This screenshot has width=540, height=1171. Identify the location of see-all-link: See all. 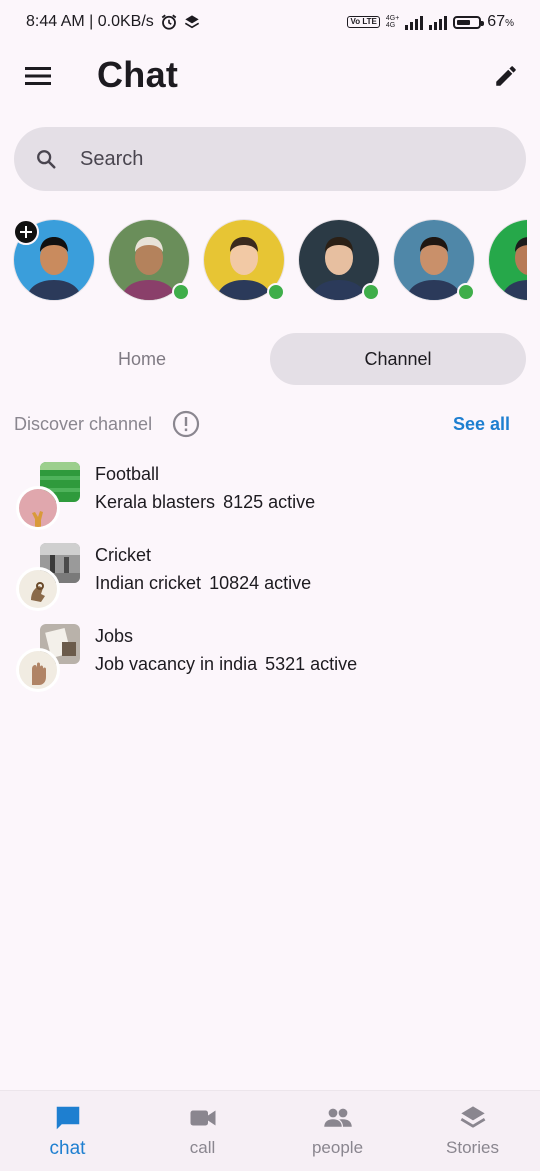
(481, 424).